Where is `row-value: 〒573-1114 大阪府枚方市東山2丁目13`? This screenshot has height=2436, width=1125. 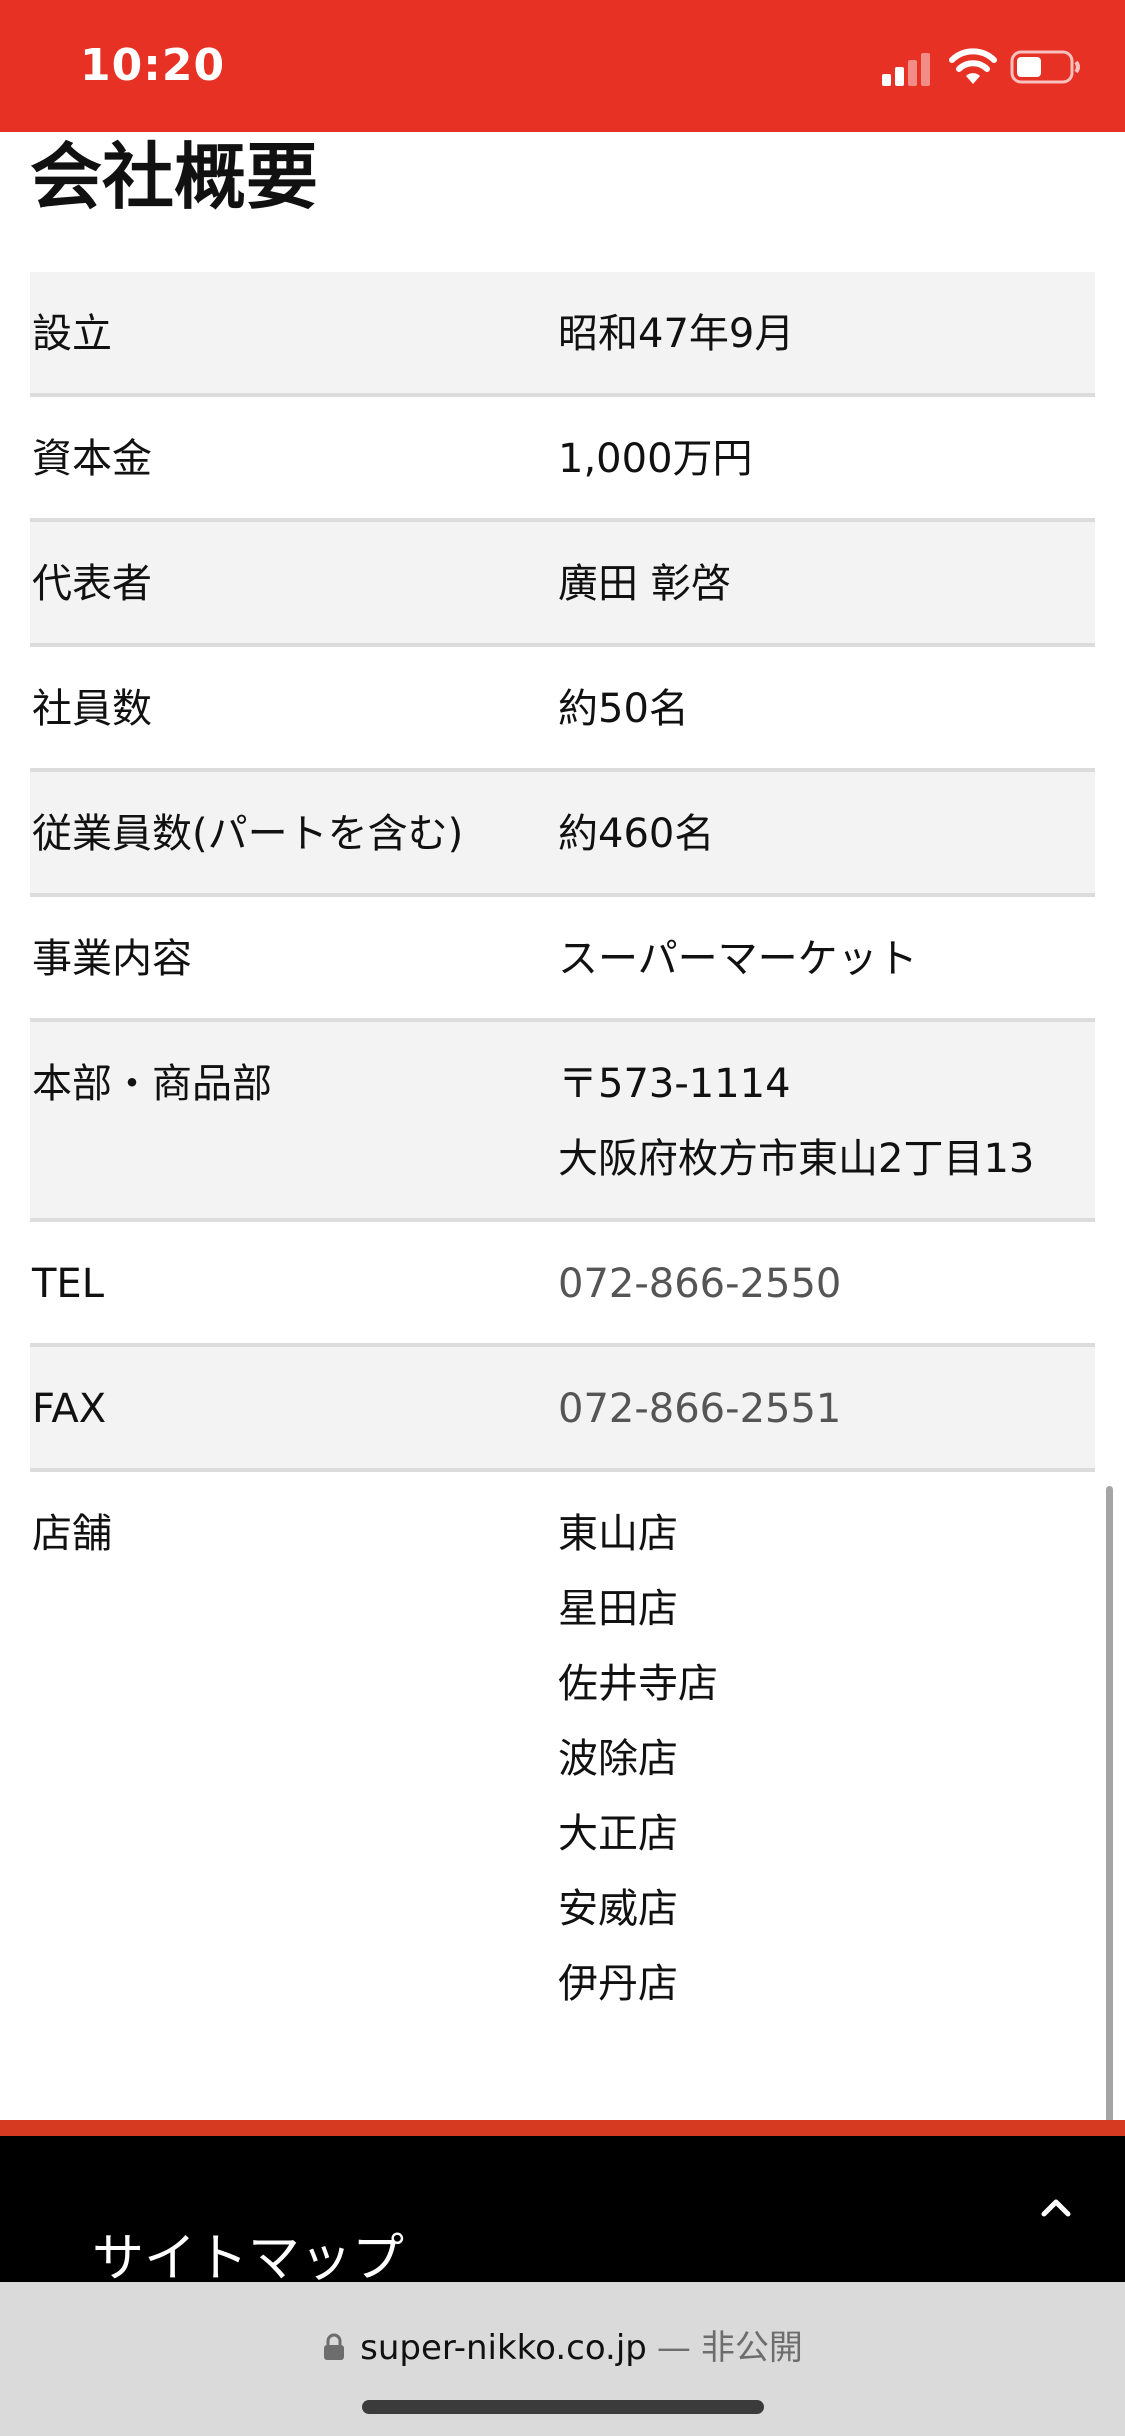
row-value: 〒573-1114 大阪府枚方市東山2丁目13 is located at coordinates (826, 1132).